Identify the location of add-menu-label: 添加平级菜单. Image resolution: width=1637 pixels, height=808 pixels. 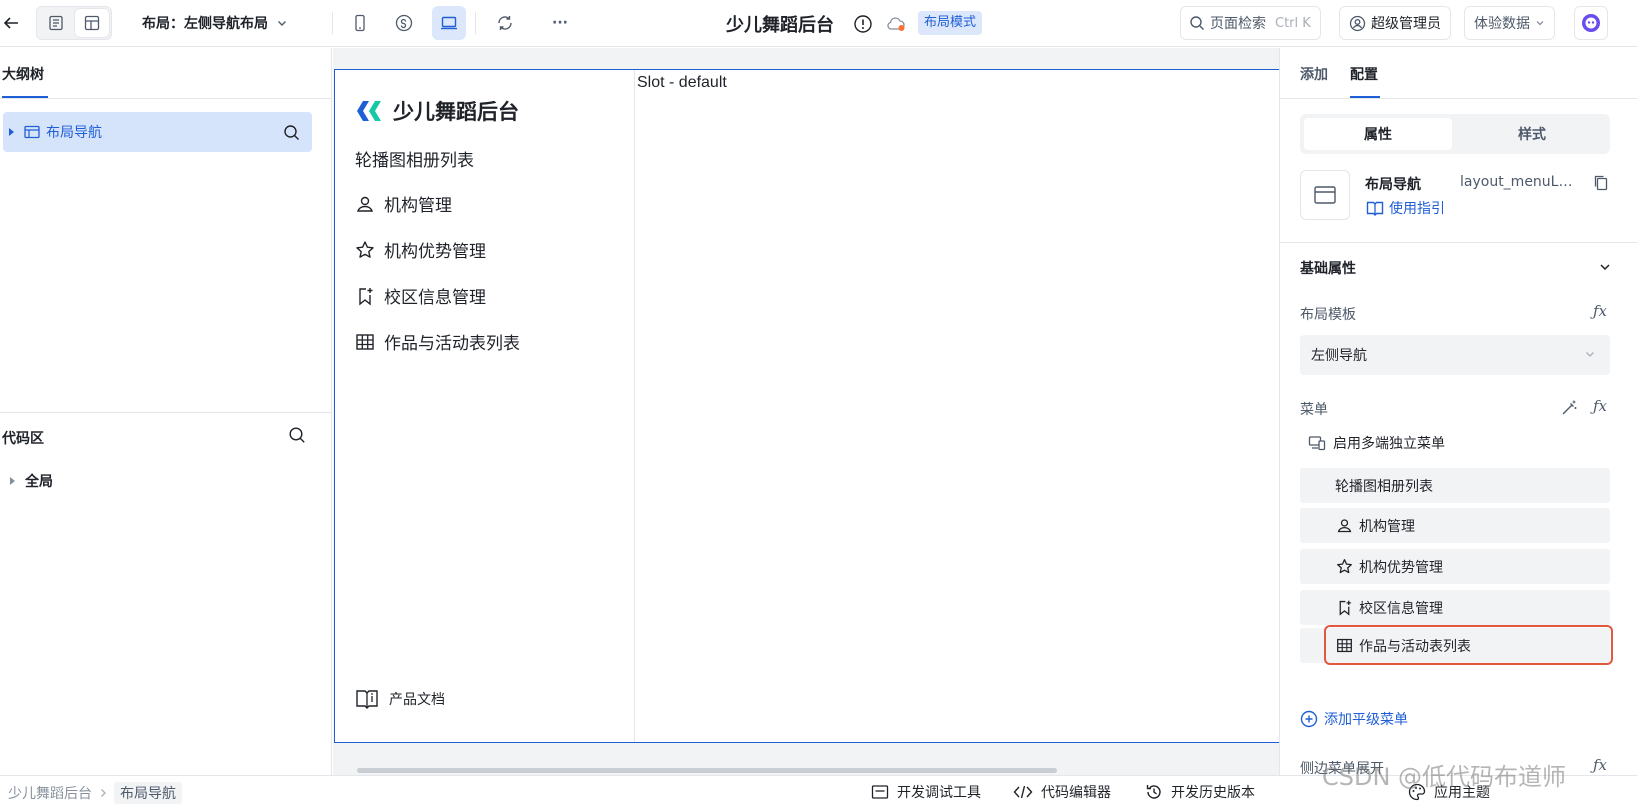
(1366, 720).